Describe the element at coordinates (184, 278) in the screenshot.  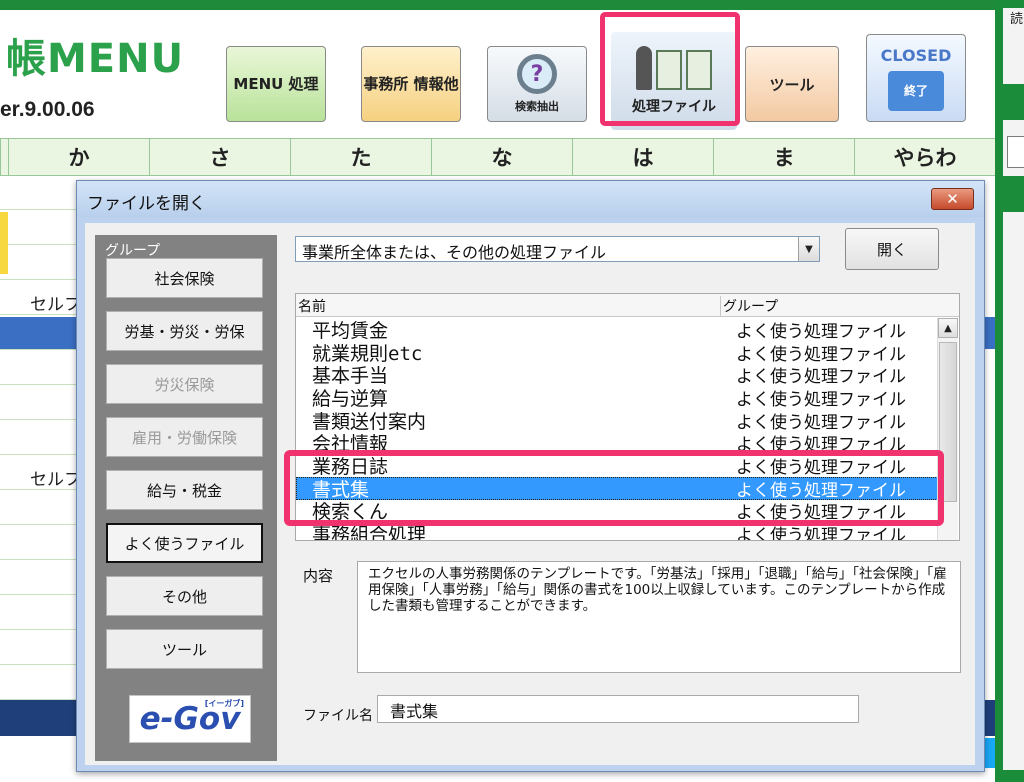
I see `group-button-social-insurance: 社会保険` at that location.